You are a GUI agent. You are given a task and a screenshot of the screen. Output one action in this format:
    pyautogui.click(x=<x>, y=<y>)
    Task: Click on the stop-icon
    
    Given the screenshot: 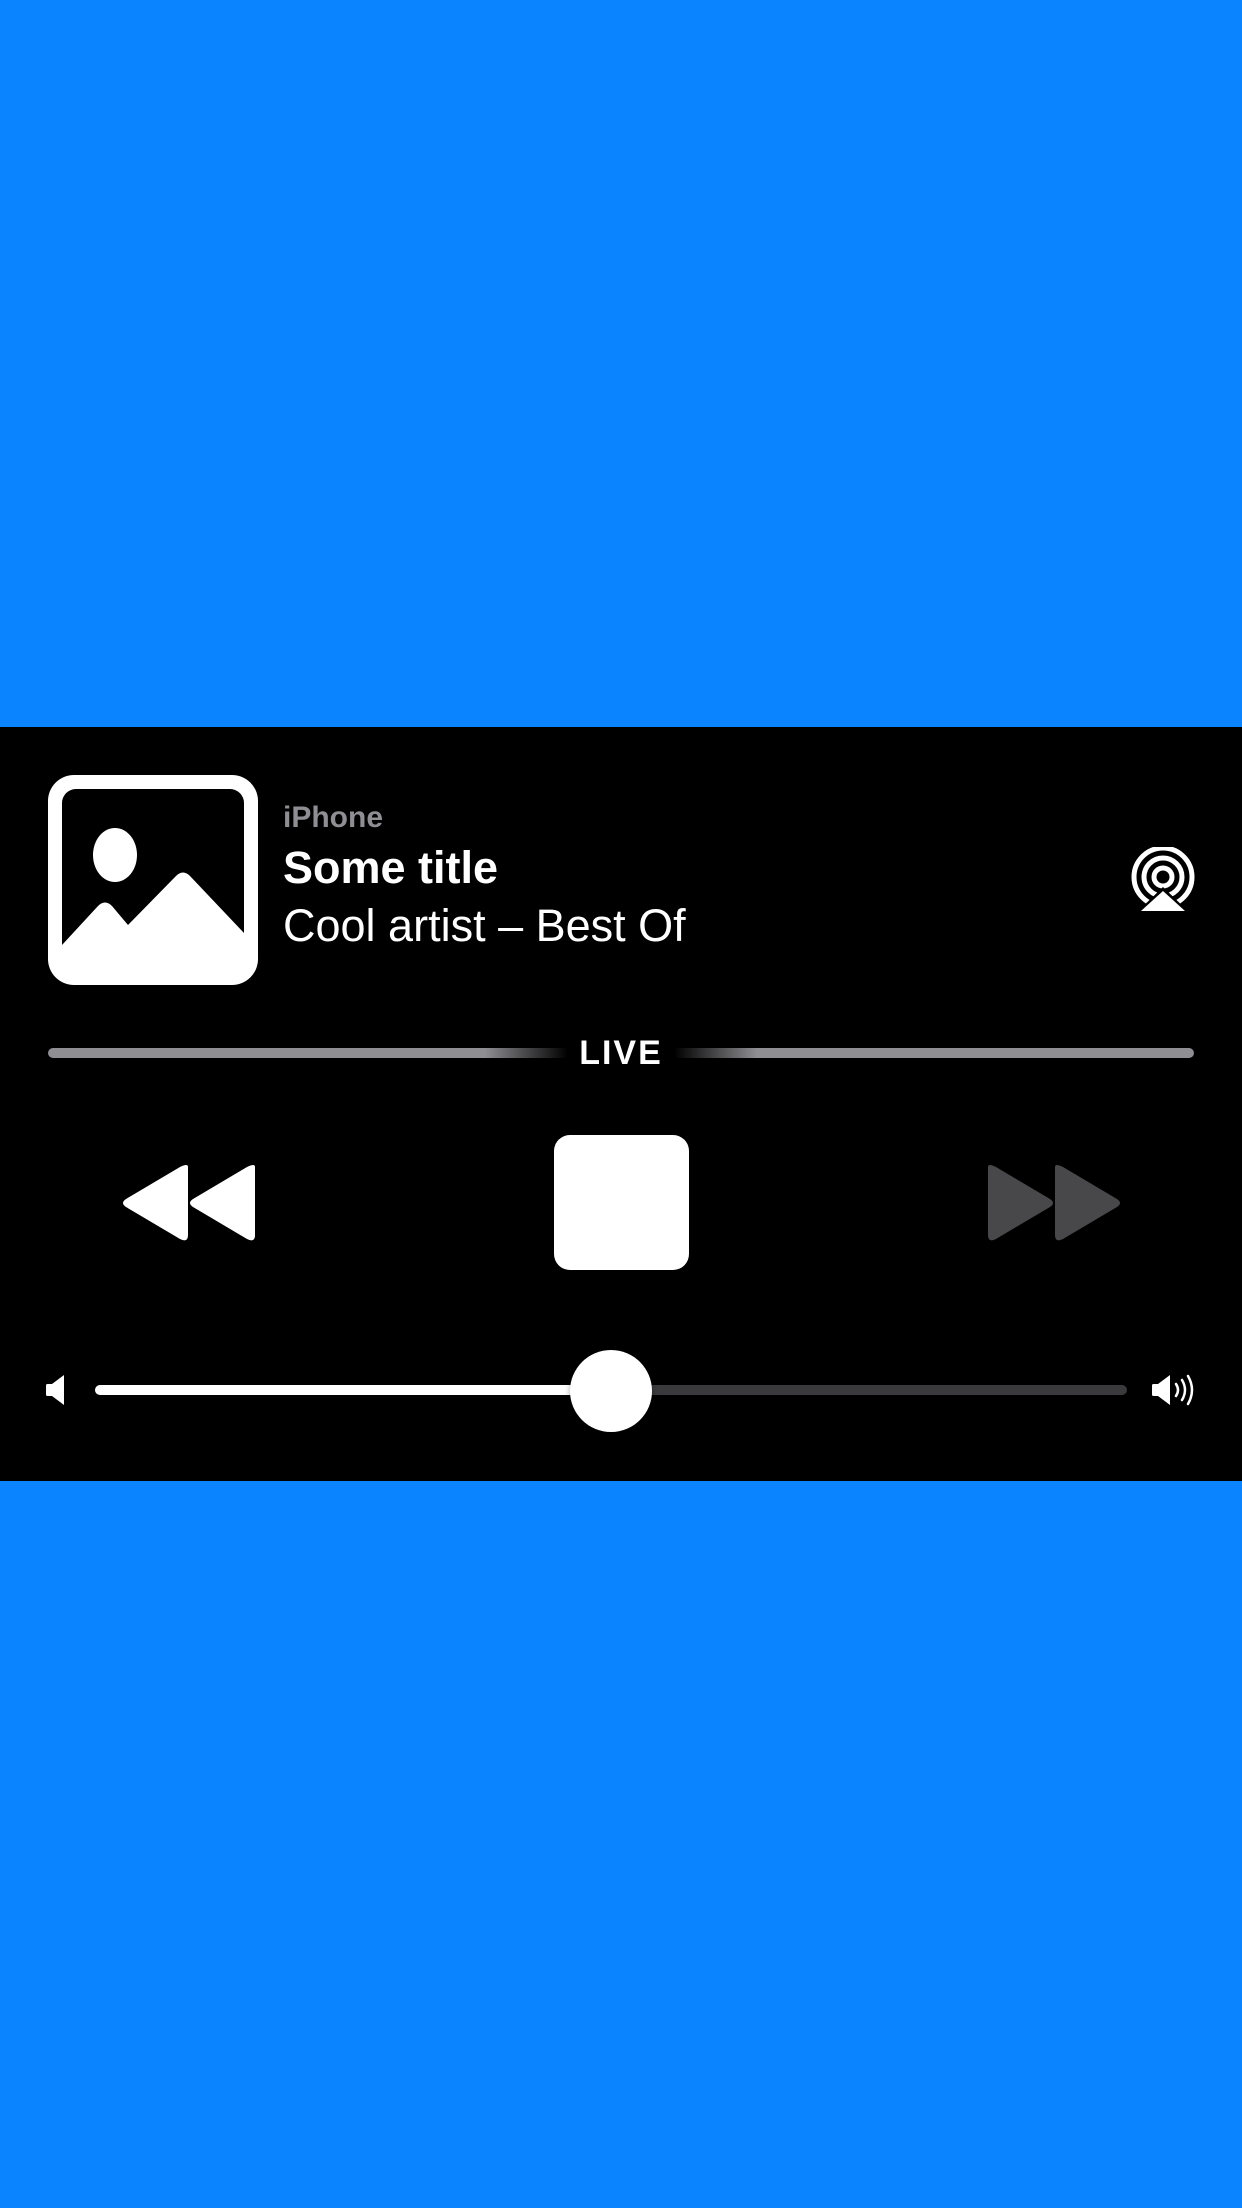 What is the action you would take?
    pyautogui.click(x=621, y=1202)
    